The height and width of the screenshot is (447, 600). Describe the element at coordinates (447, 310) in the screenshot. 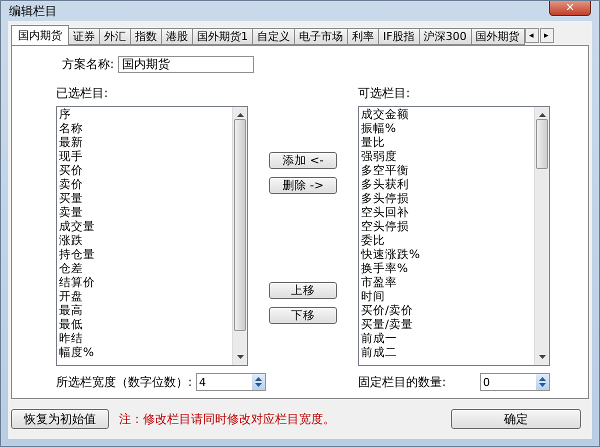

I see `list-item: 买价/卖价` at that location.